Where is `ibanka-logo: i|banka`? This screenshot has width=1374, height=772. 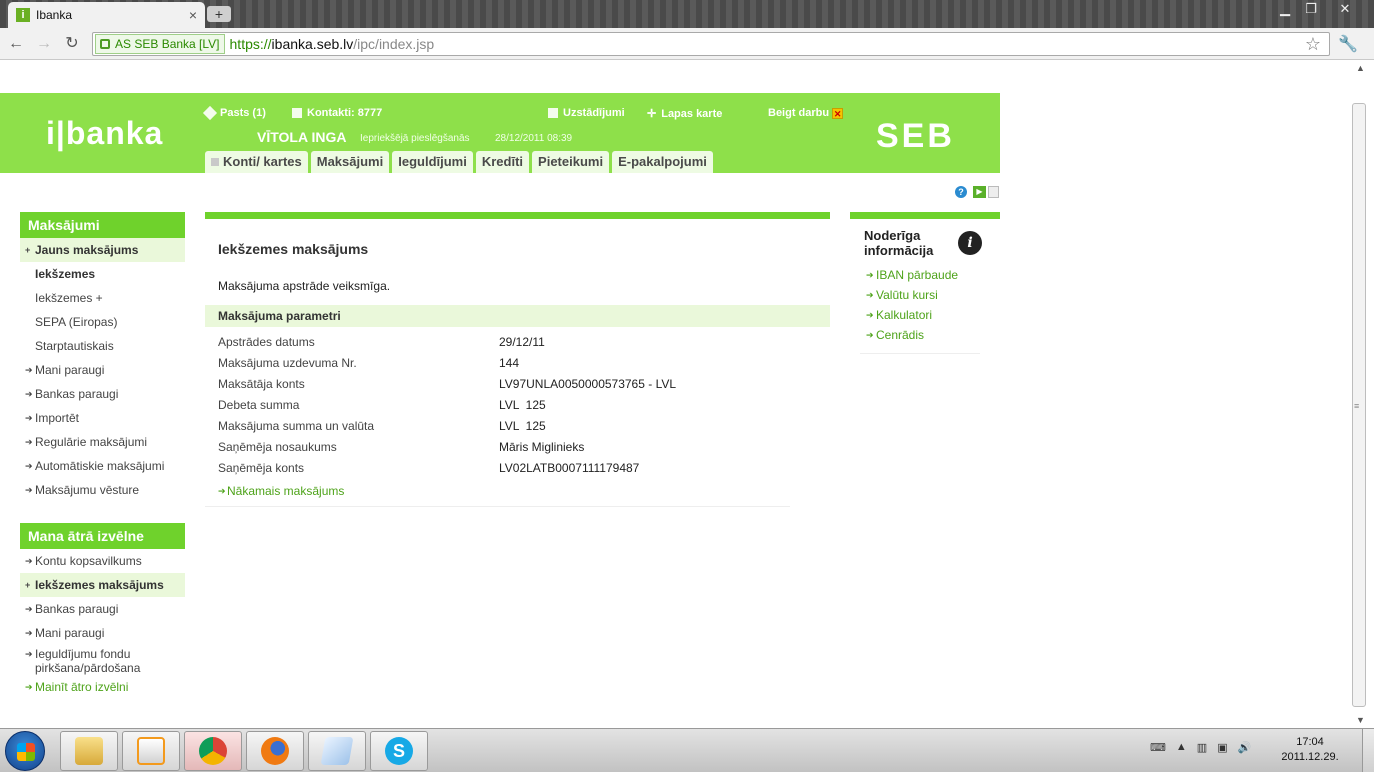 ibanka-logo: i|banka is located at coordinates (104, 133).